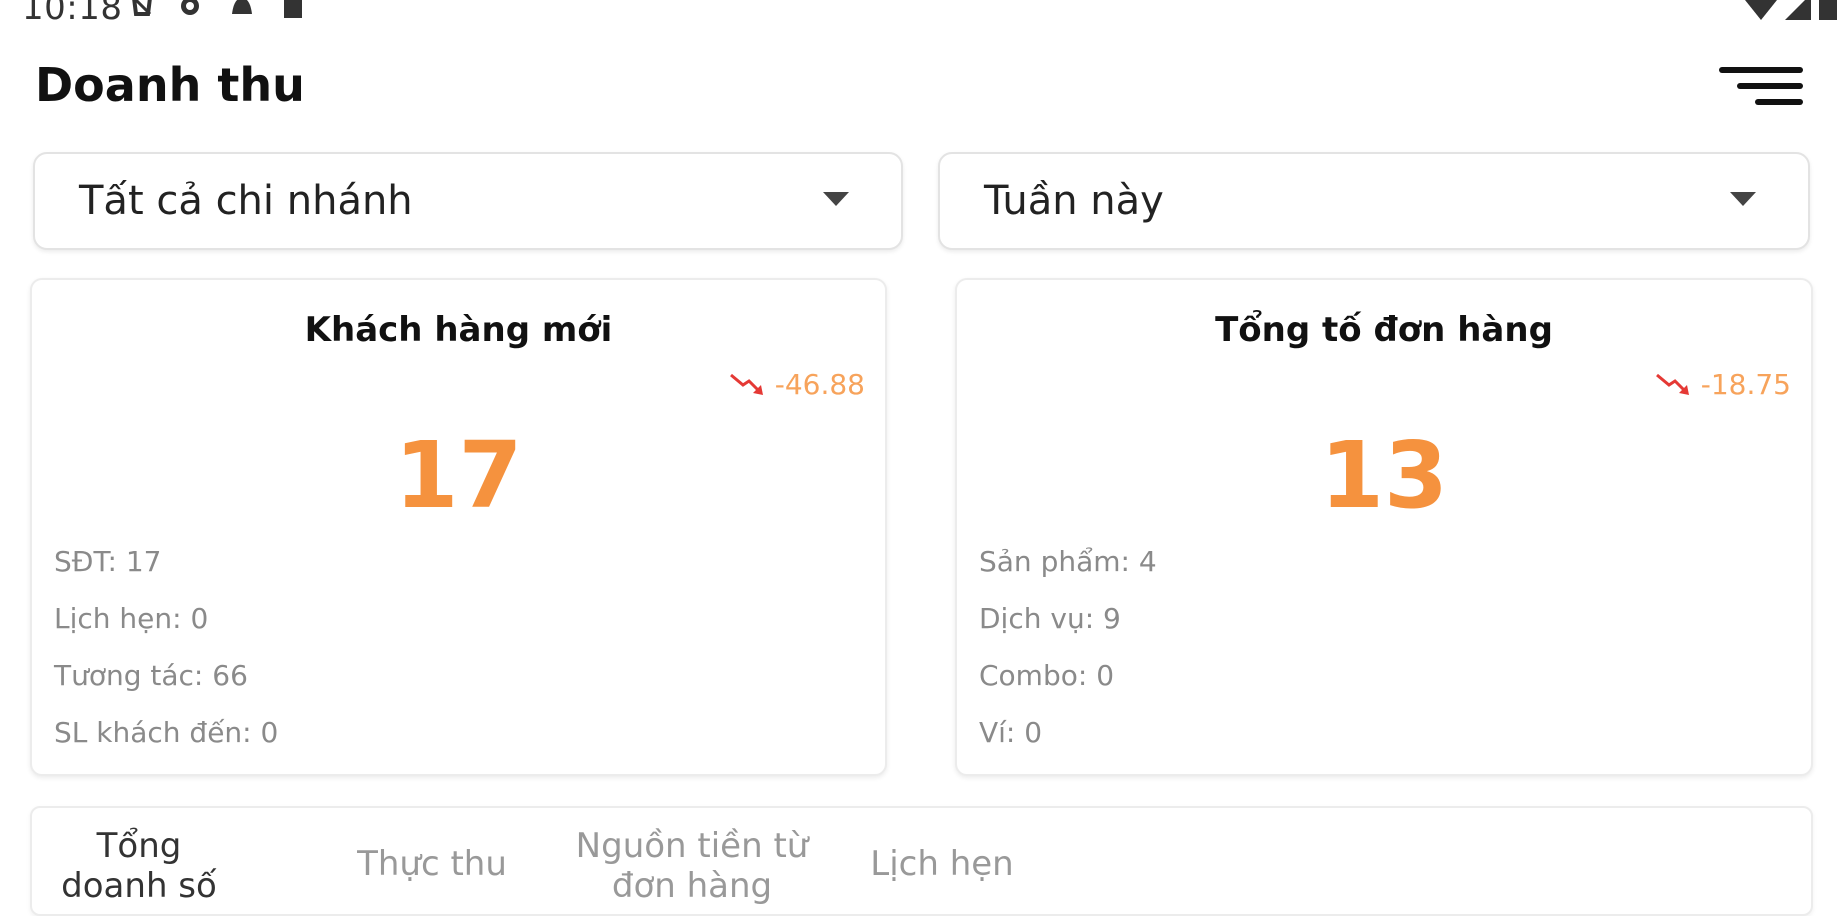 This screenshot has height=916, width=1843. I want to click on detail-list: Sản phẩm: 4 Dịch vụ: 9 Combo: 0 Ví: 0, so click(1068, 656).